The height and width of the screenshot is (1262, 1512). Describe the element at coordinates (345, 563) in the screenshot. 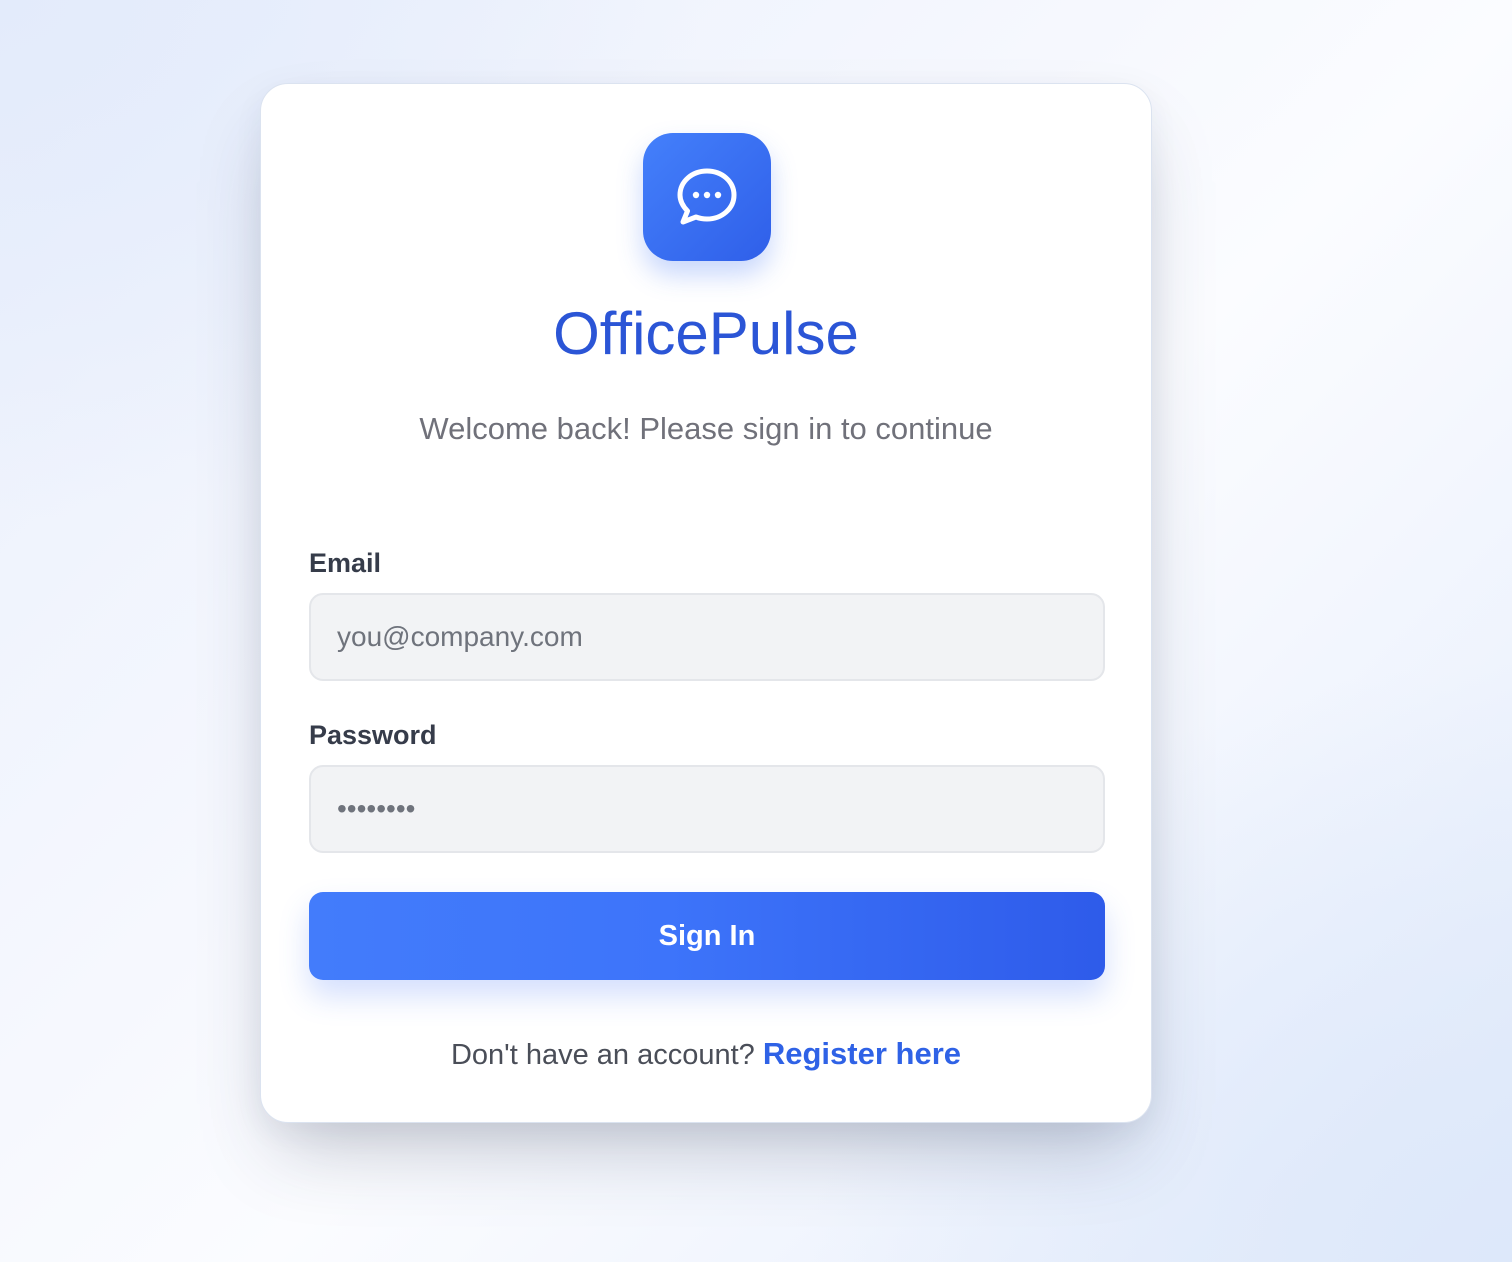

I see `email-label: Email` at that location.